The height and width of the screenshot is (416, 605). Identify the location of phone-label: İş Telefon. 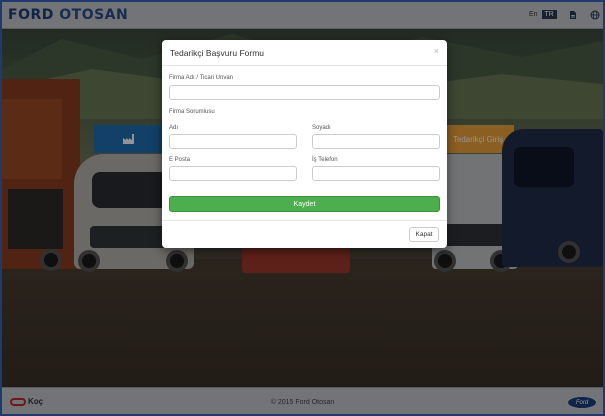
(325, 160).